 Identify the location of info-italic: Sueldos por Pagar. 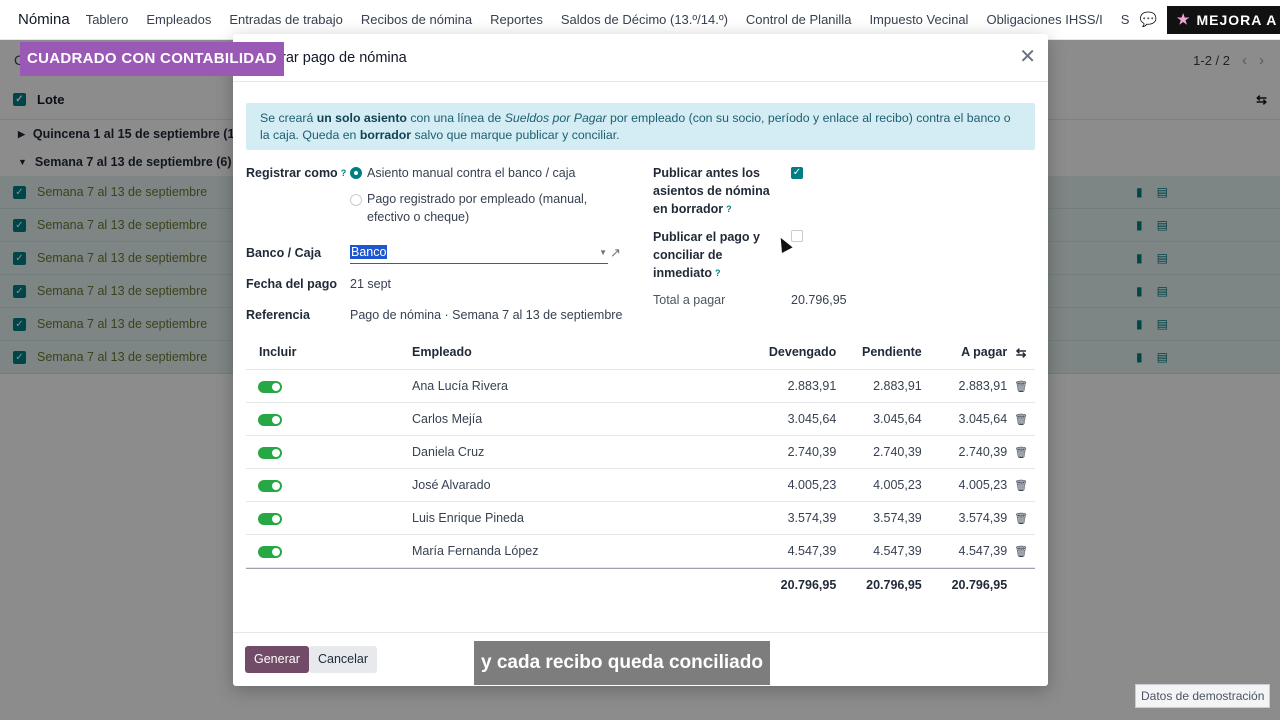
(555, 118).